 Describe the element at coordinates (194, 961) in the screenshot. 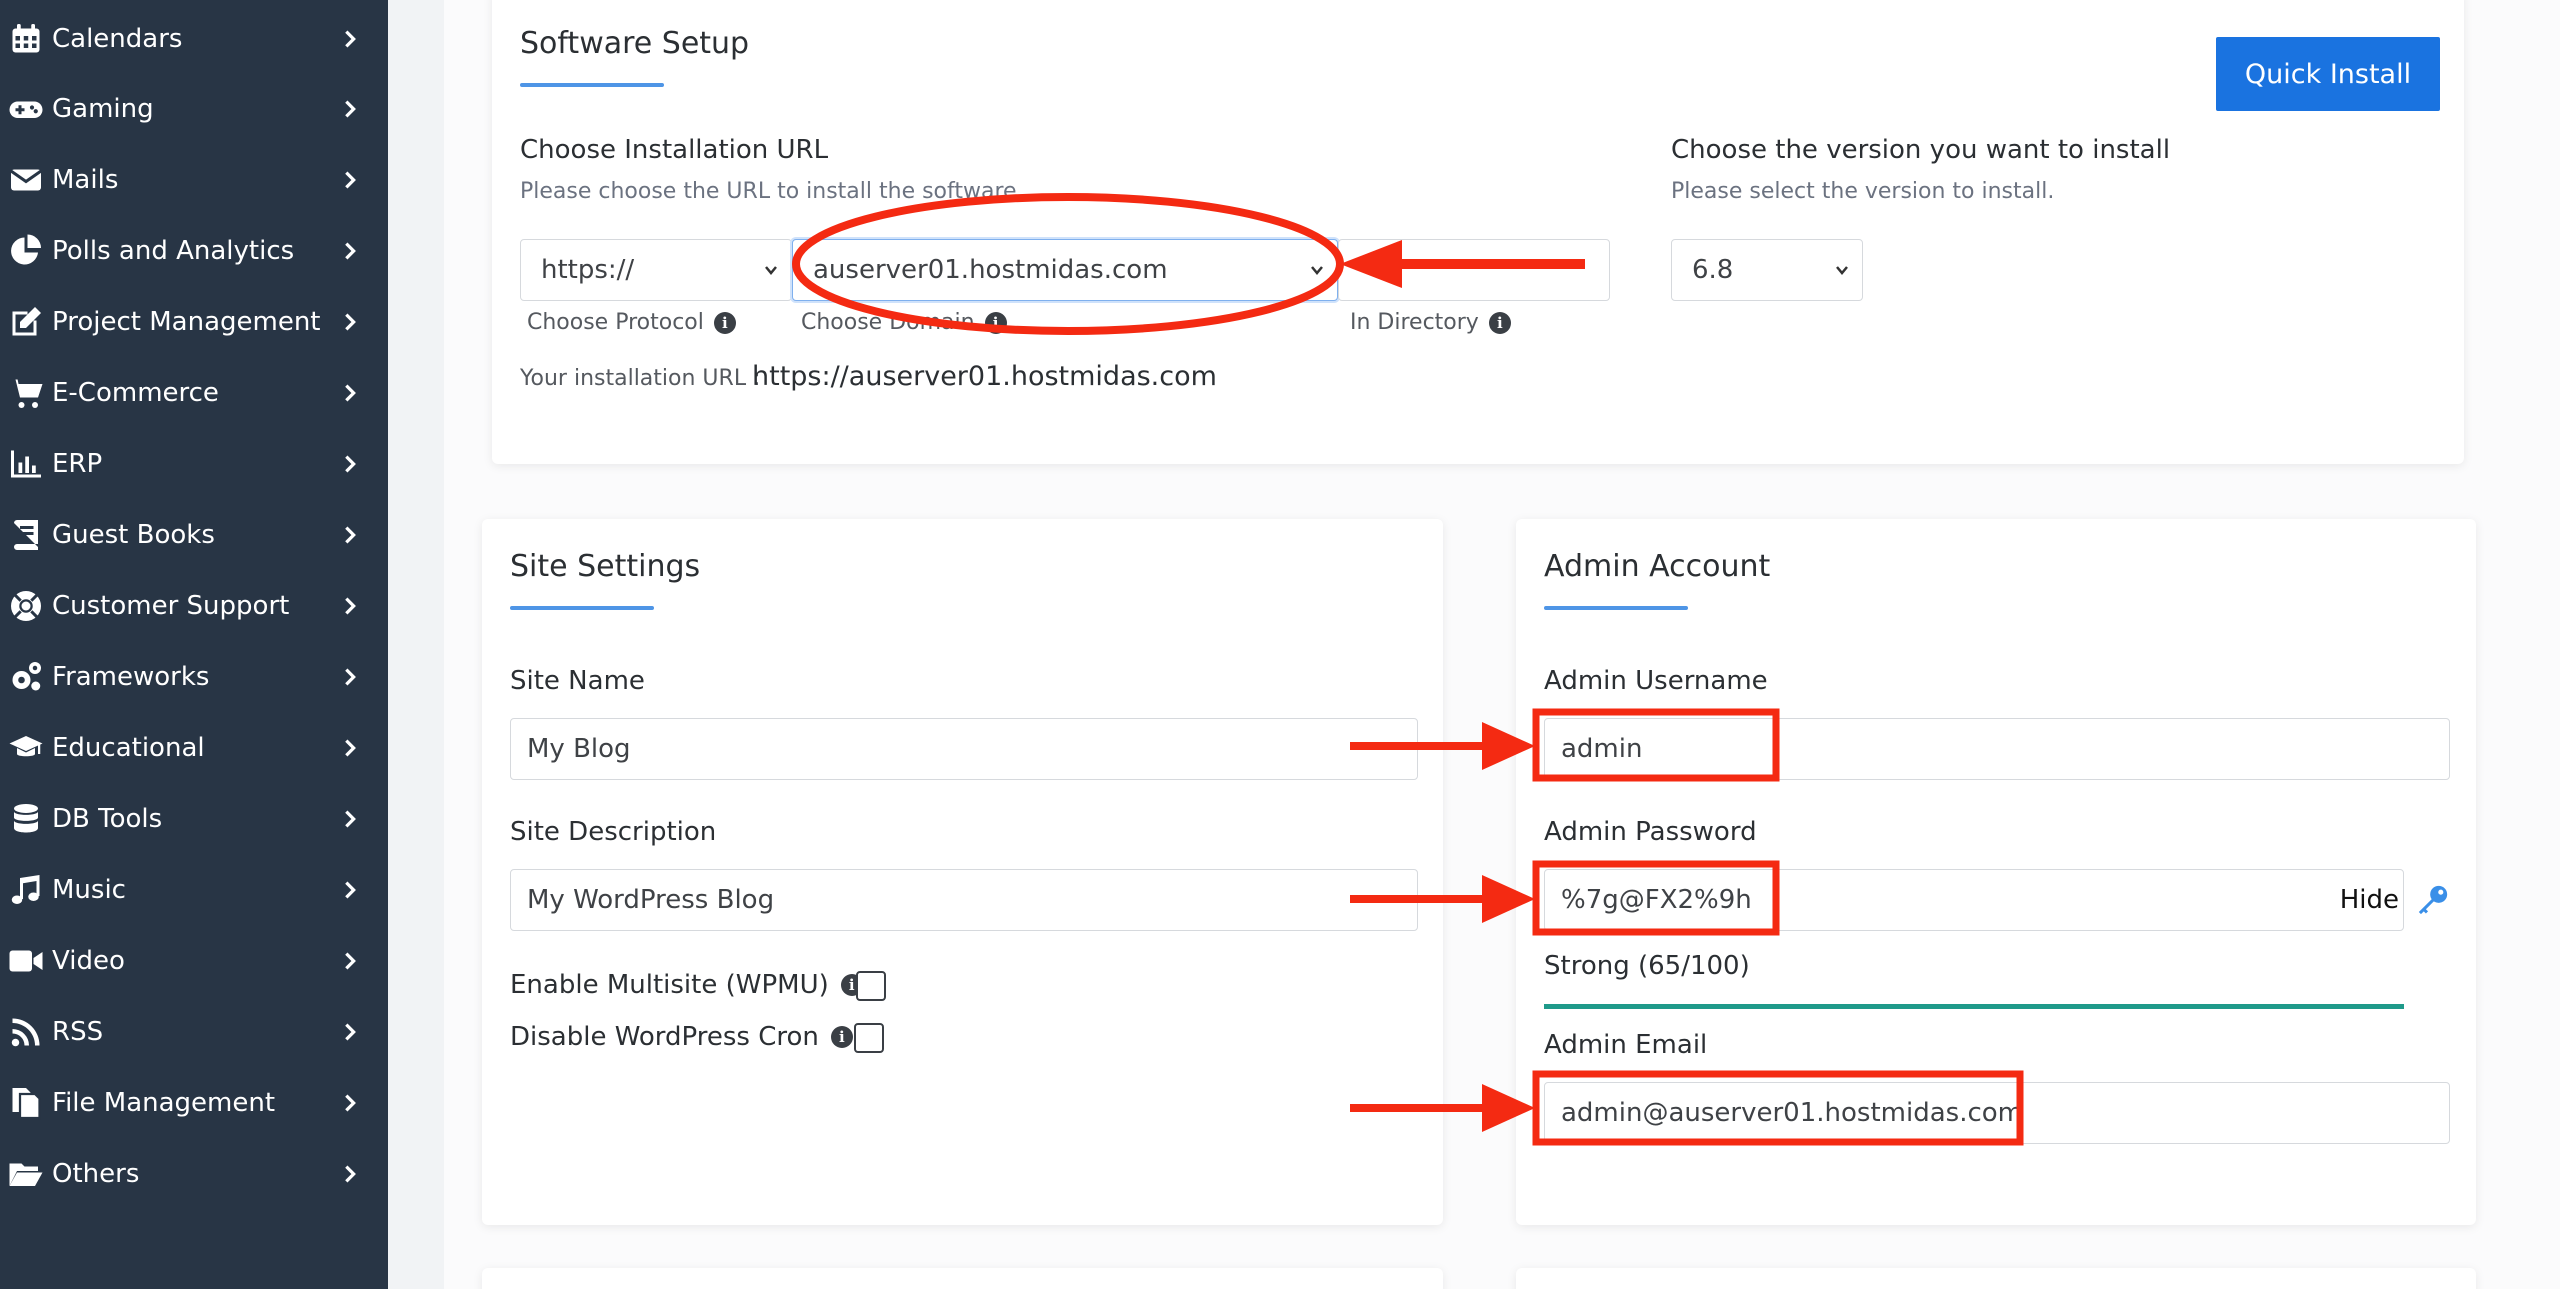

I see `sidebar-item-video: Video` at that location.